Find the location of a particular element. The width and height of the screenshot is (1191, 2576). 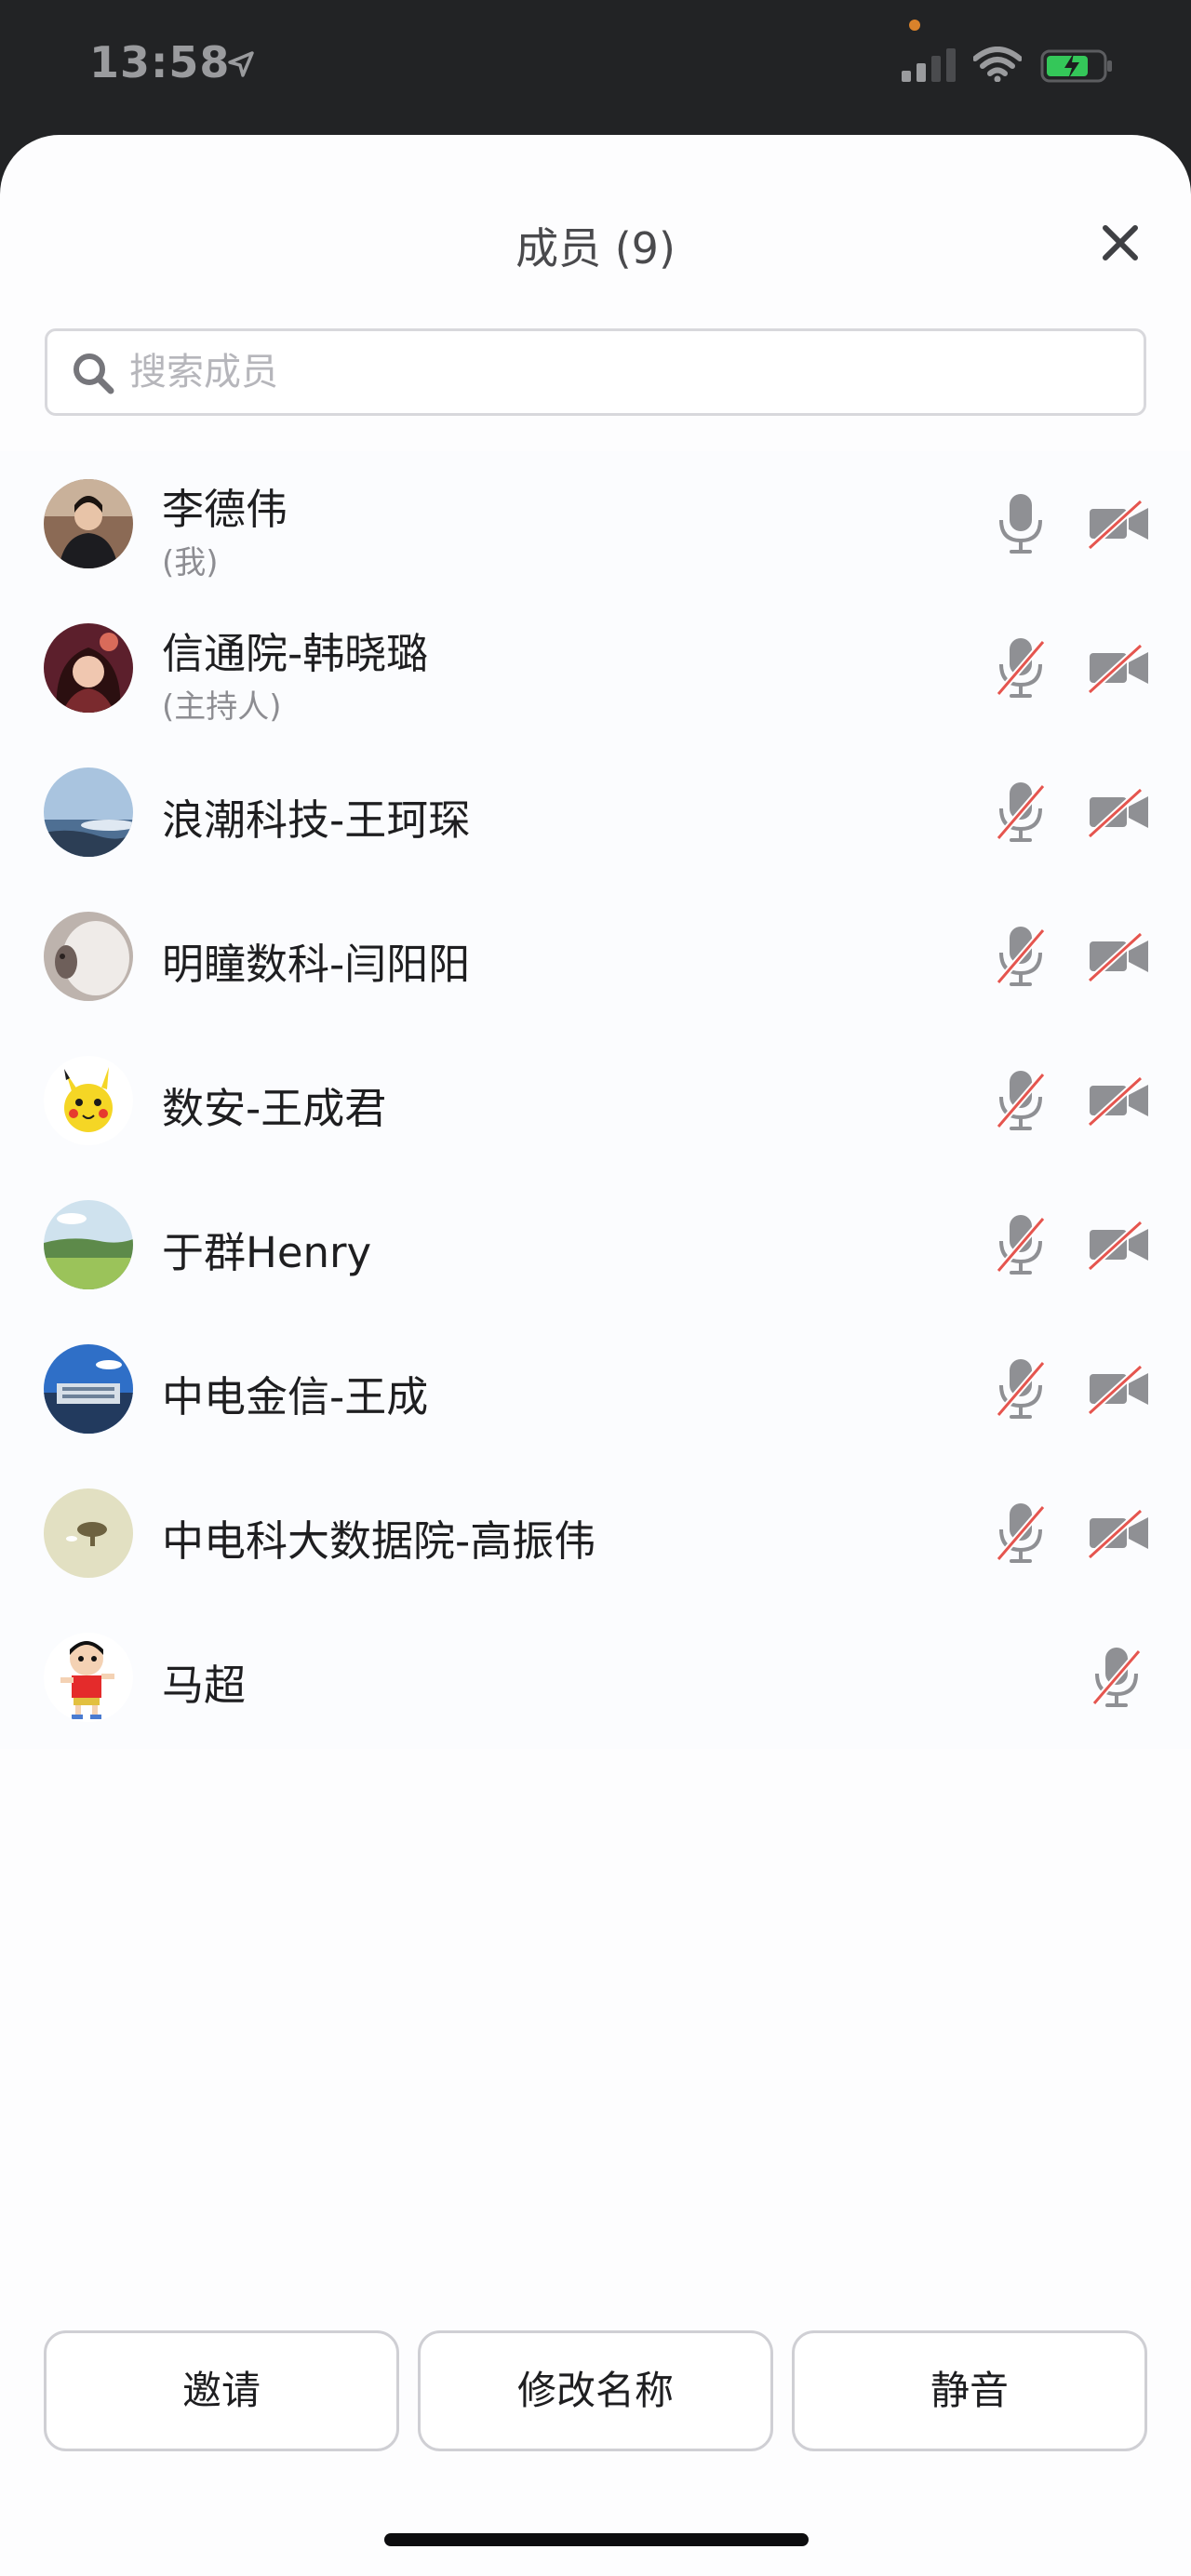

search-box is located at coordinates (595, 372).